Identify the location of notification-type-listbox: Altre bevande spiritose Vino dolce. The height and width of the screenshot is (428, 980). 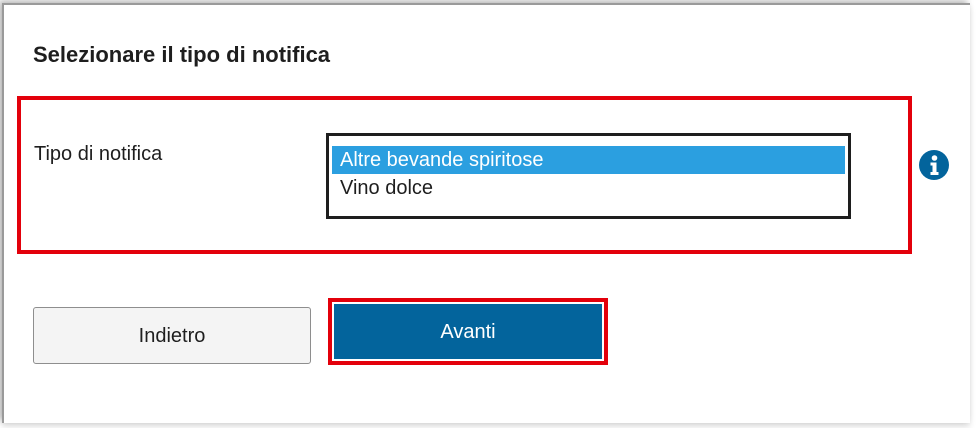
(588, 176).